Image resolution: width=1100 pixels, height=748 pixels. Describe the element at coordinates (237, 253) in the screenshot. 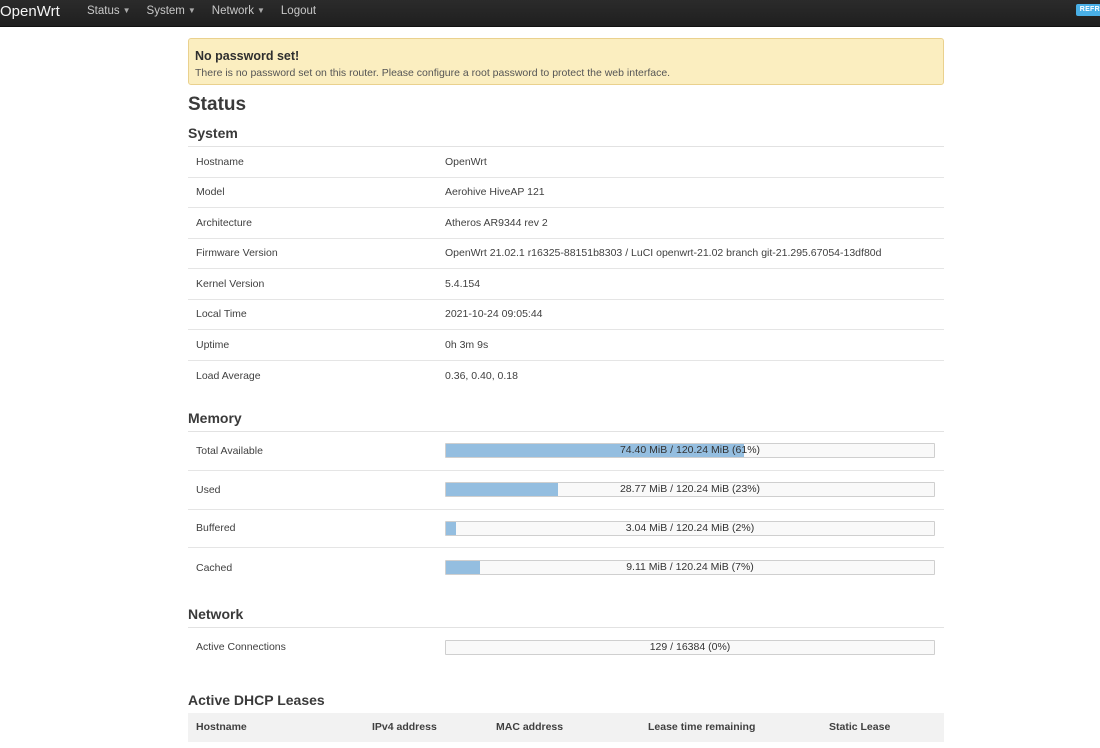

I see `row-label: Firmware Version` at that location.